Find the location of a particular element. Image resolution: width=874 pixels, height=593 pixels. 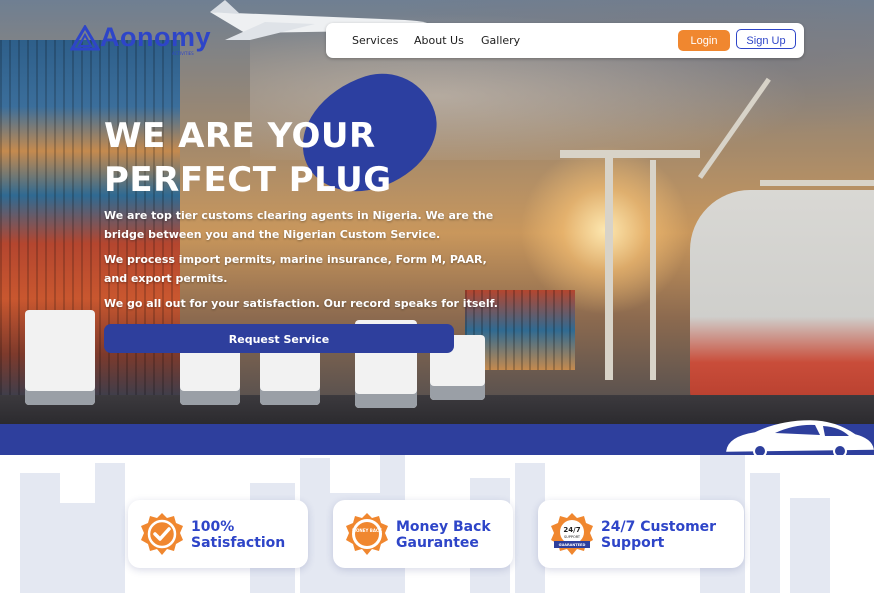

badge-support-text: SUPPORT is located at coordinates (572, 537).